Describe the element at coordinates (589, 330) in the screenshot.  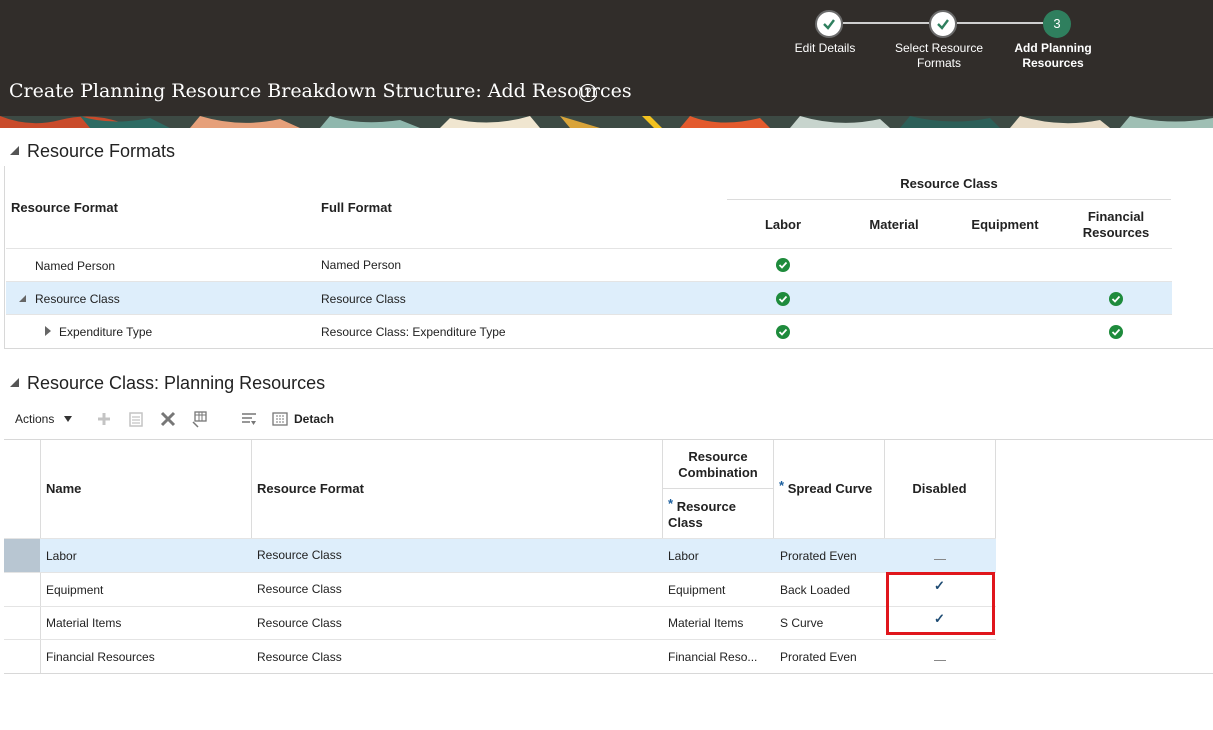
I see `table-row: Expenditure Type Resource Class` at that location.